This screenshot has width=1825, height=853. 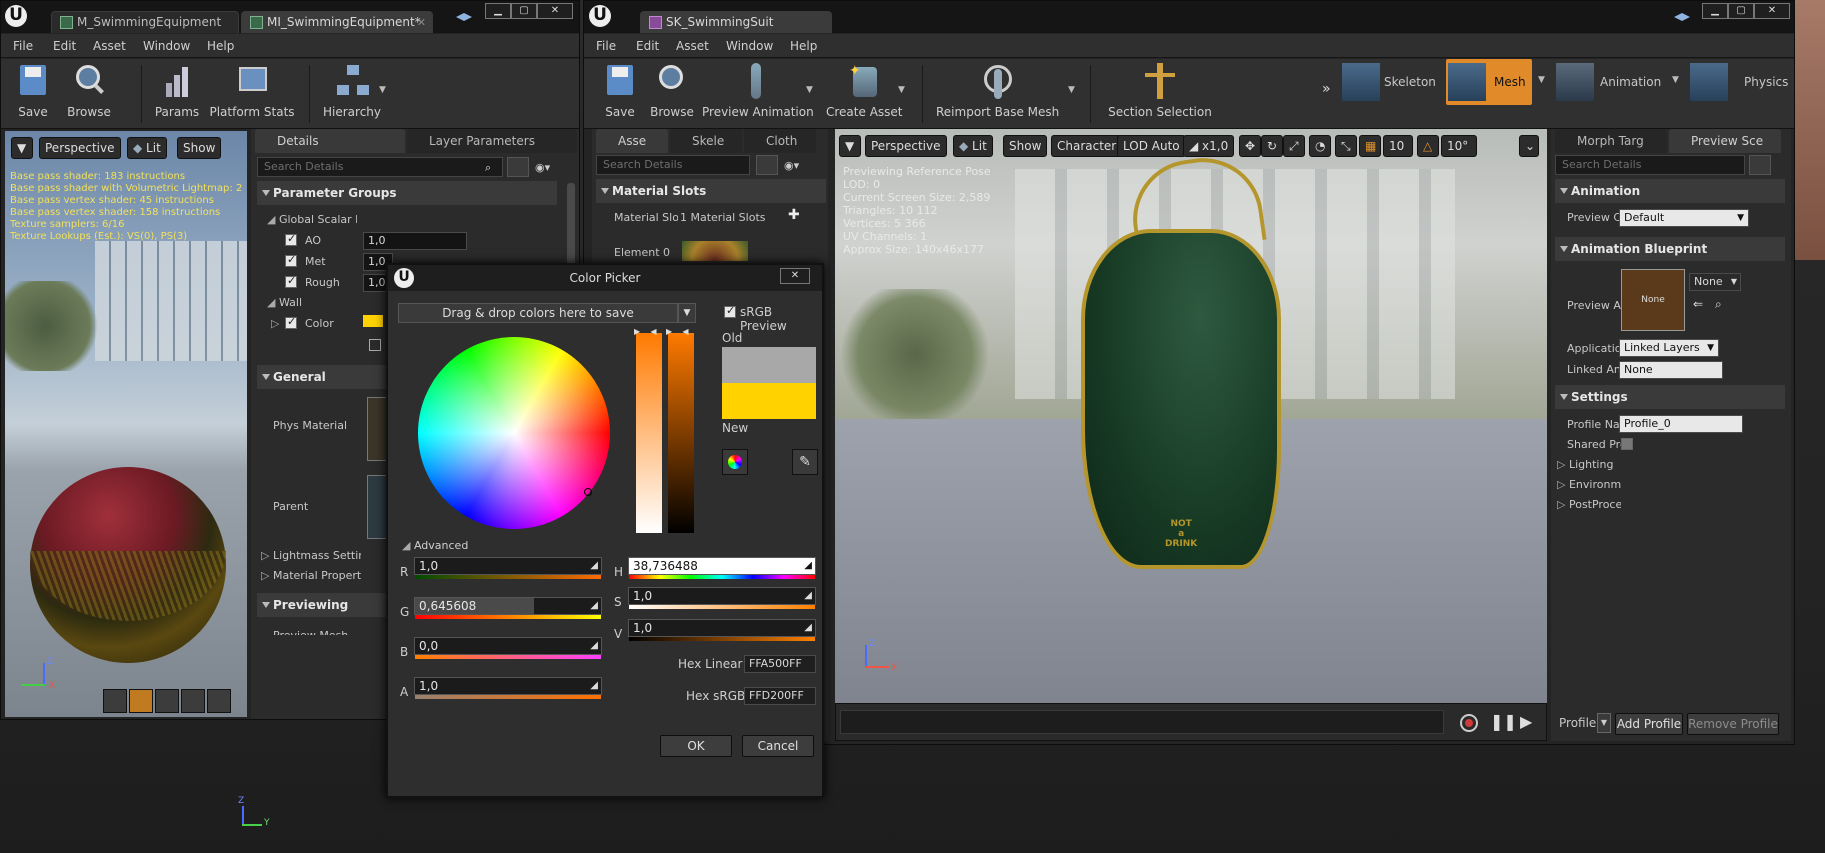 I want to click on maximize-button: ▢, so click(x=1741, y=11).